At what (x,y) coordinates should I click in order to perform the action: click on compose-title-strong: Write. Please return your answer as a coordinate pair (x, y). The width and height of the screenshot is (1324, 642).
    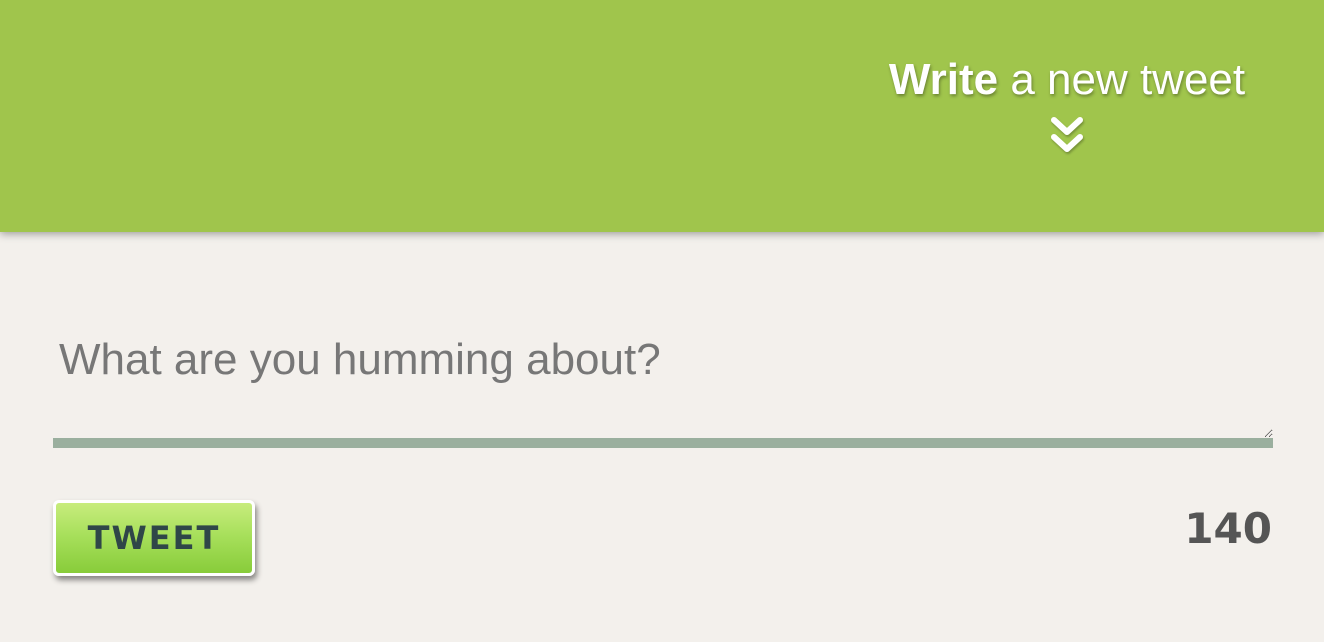
    Looking at the image, I should click on (943, 79).